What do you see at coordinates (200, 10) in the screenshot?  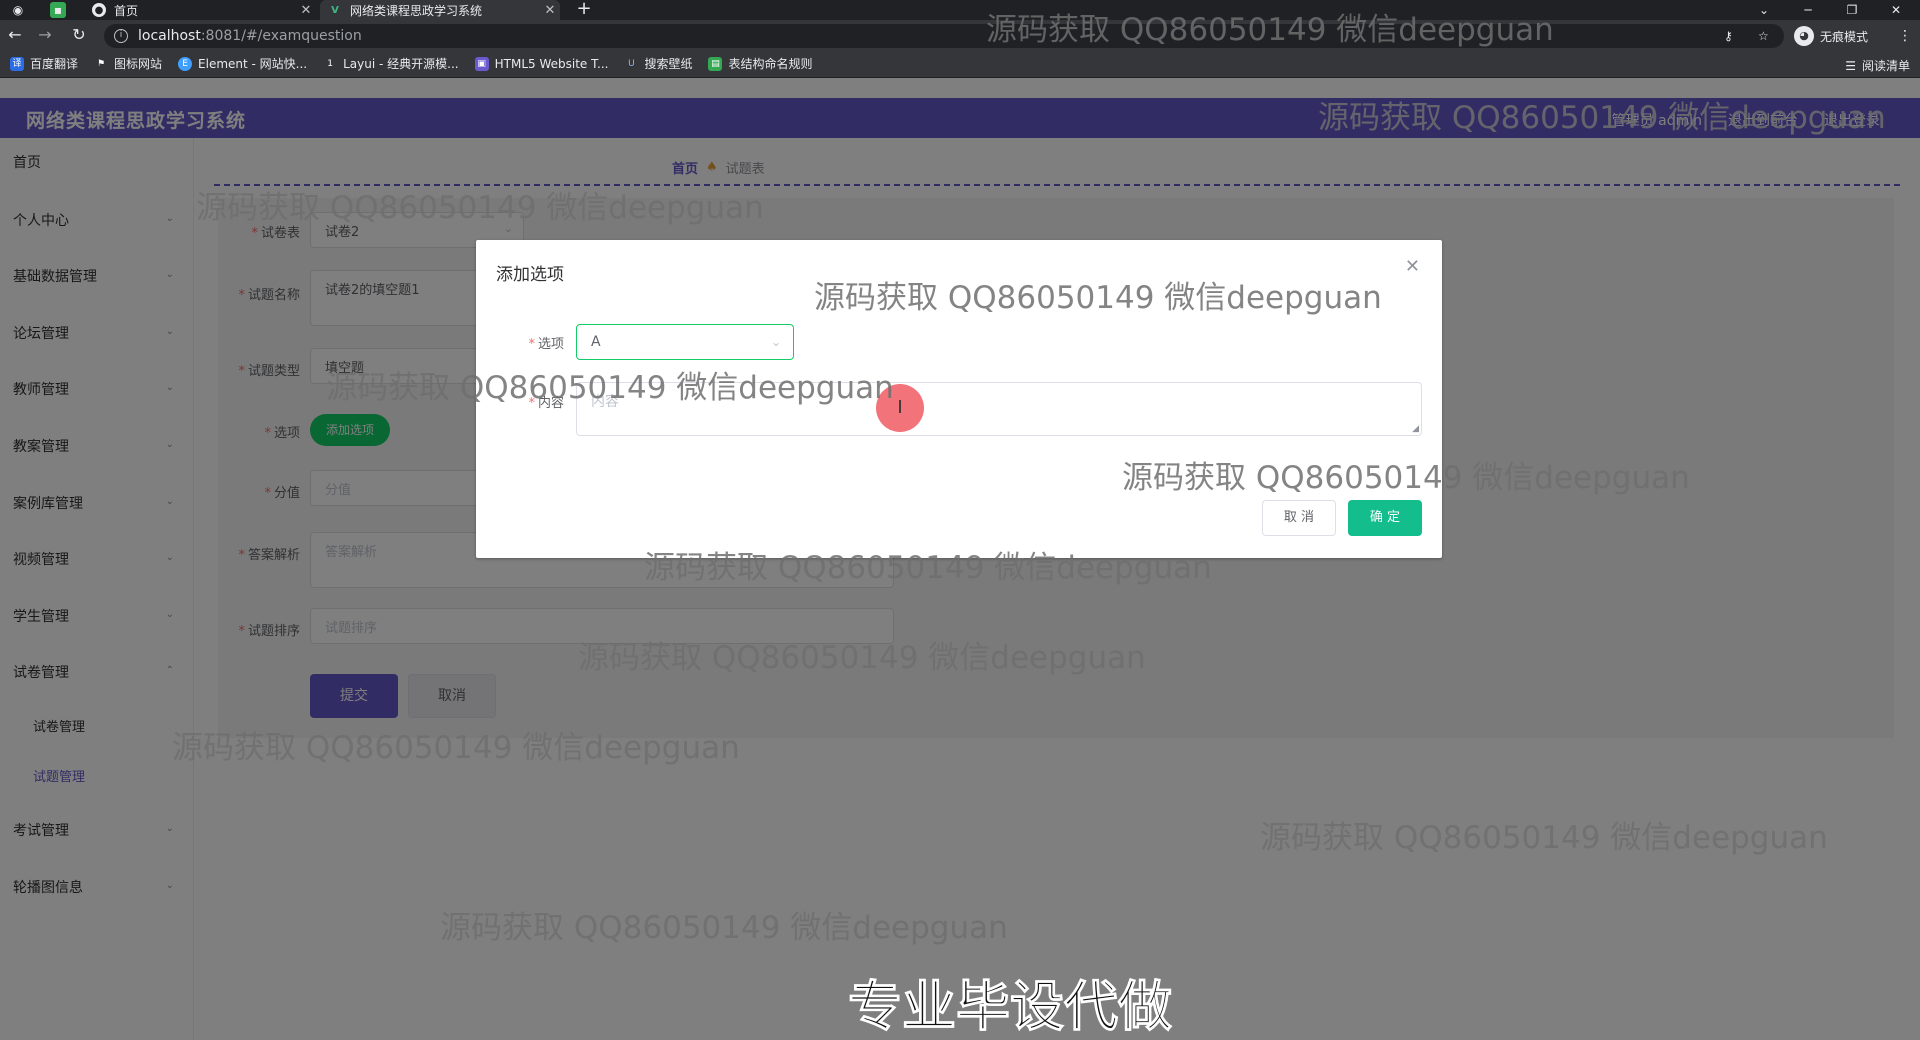 I see `browser-tab-home: ● 首页 ✕` at bounding box center [200, 10].